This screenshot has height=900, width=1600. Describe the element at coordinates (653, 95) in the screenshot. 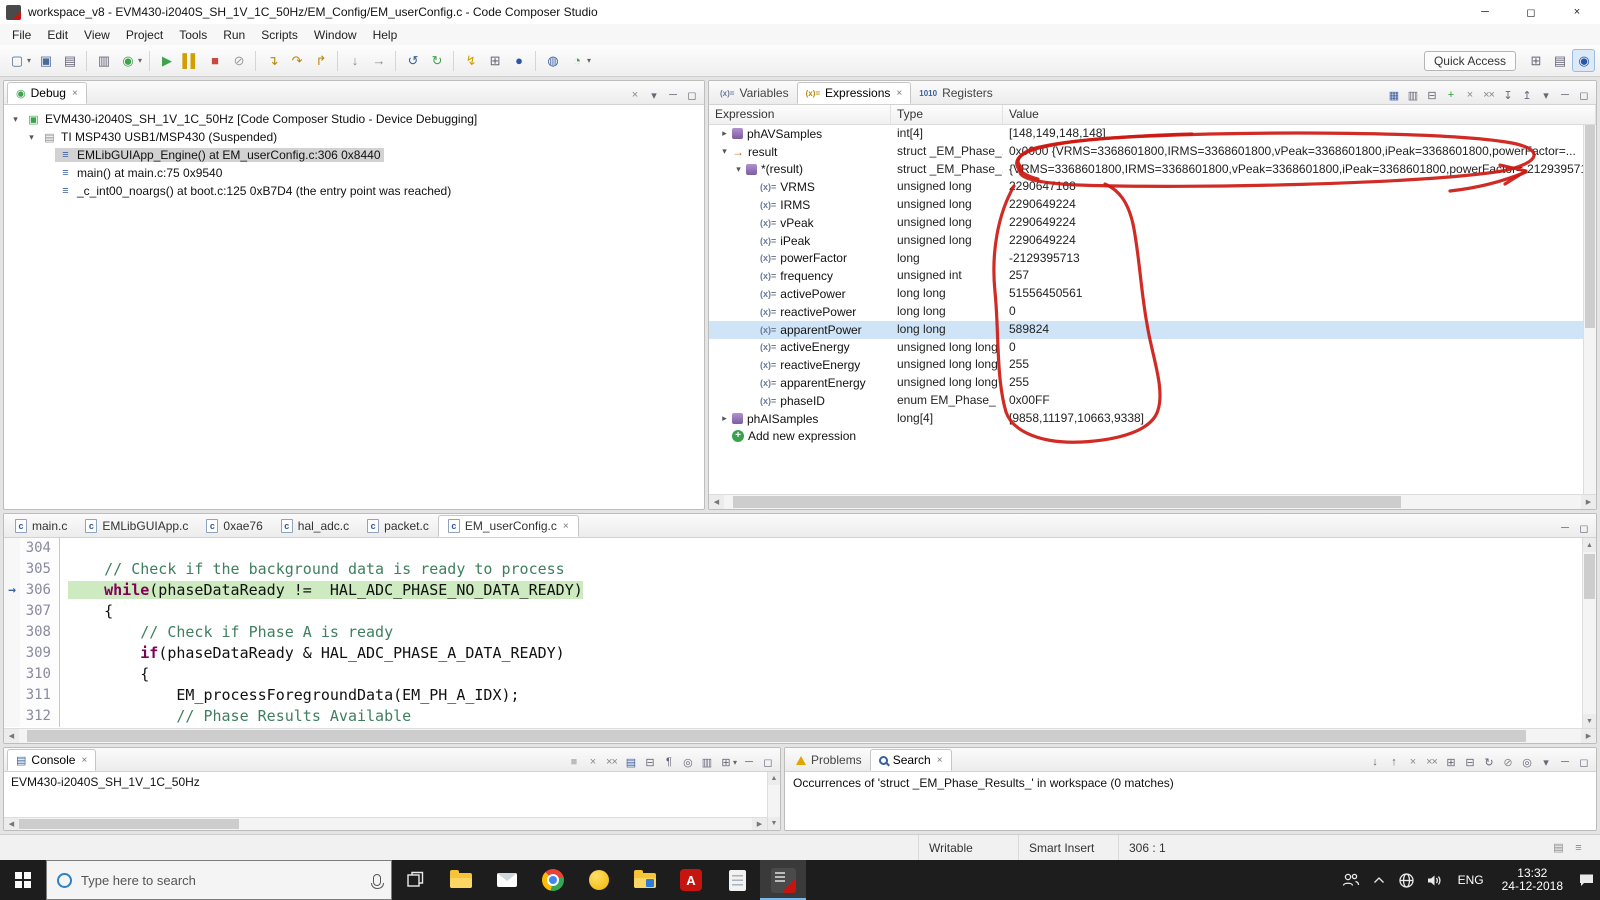

I see `view-menu-icon: ▾` at that location.